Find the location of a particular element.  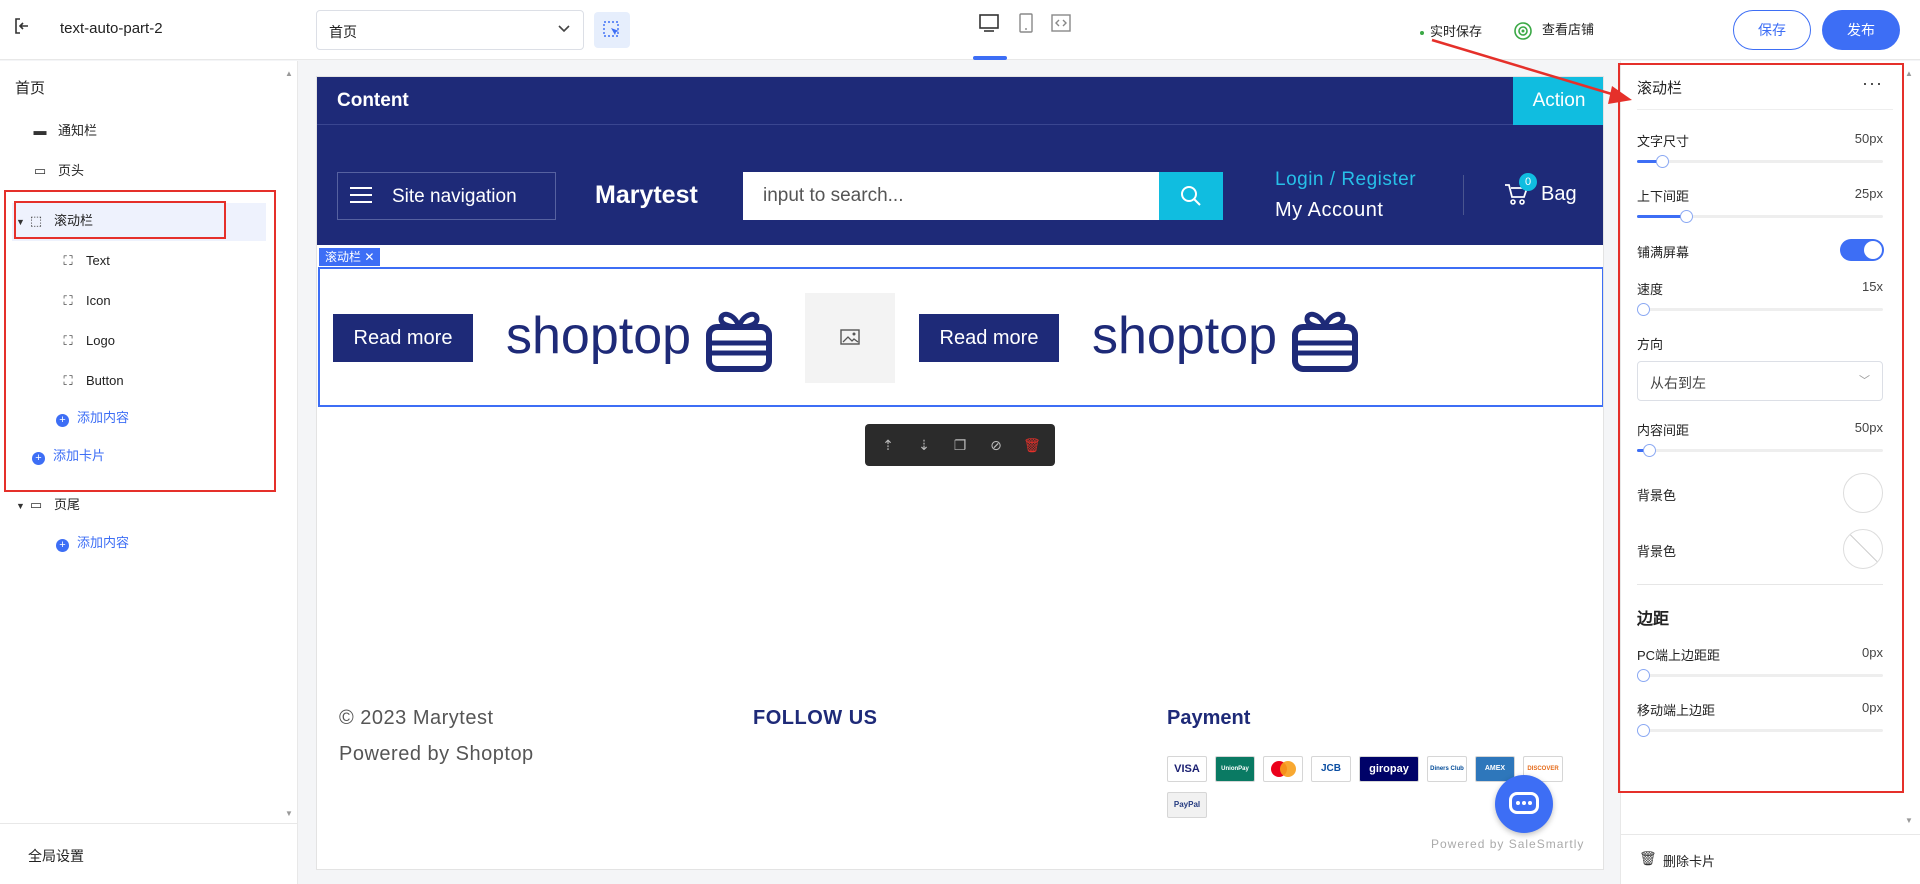

search-icon is located at coordinates (1191, 196).